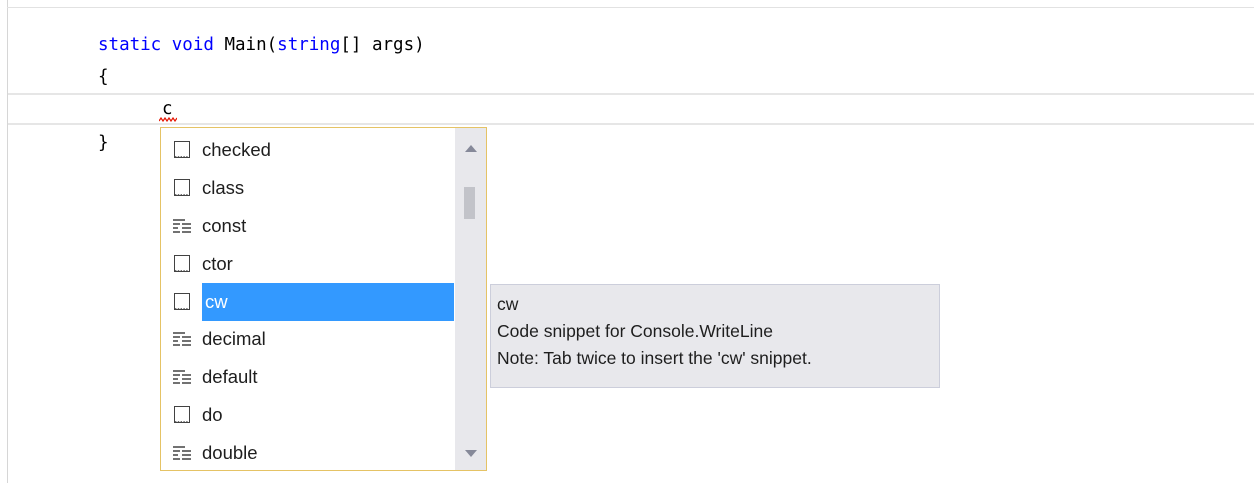  I want to click on completion-item-label: default, so click(230, 377).